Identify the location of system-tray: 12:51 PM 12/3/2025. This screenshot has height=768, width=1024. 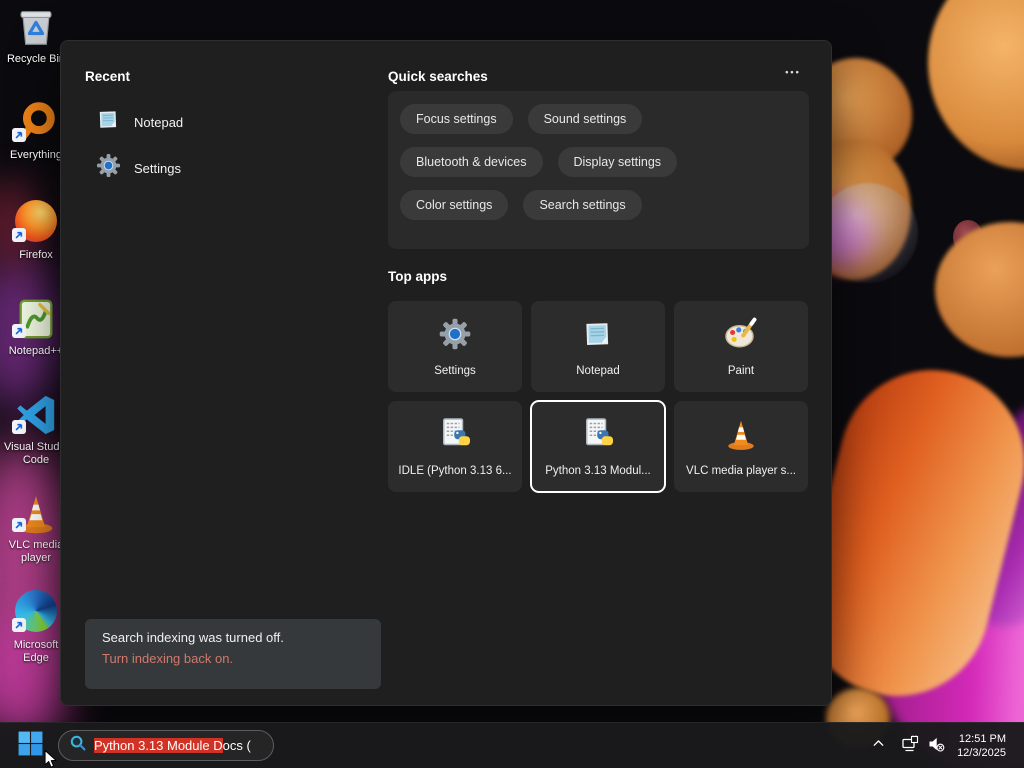
(944, 745).